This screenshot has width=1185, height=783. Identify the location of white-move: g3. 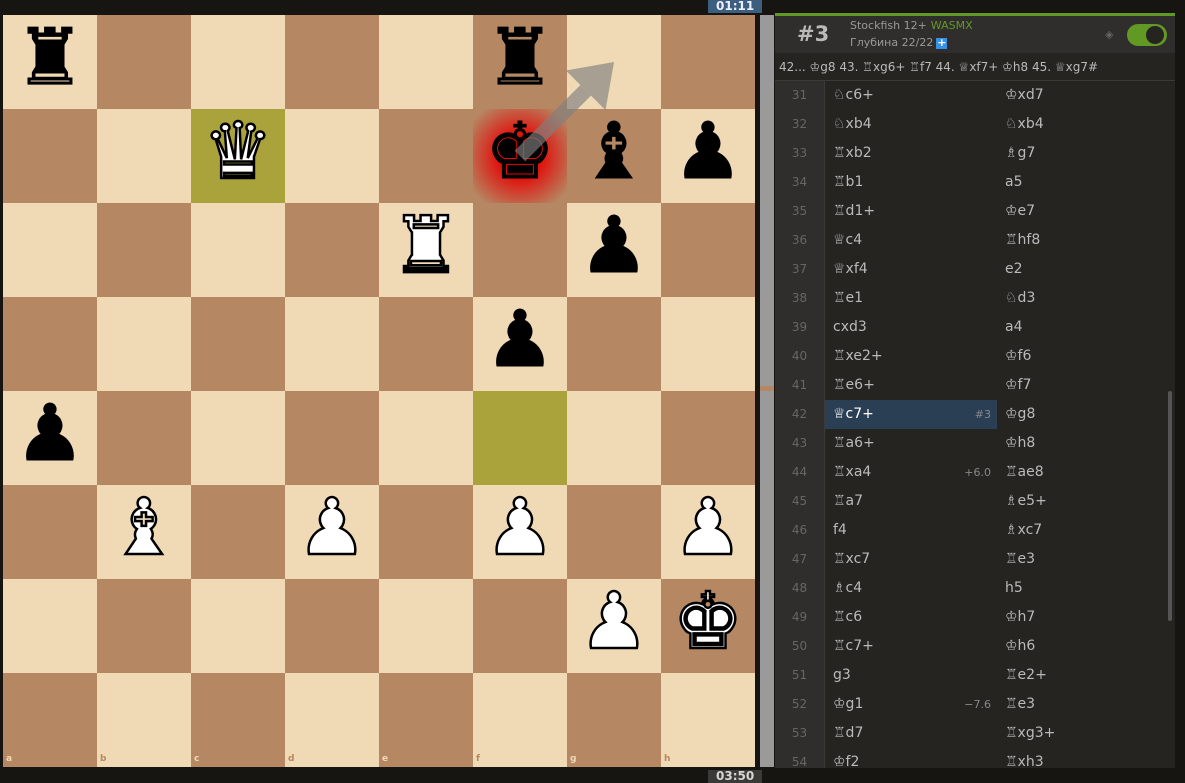
(911, 675).